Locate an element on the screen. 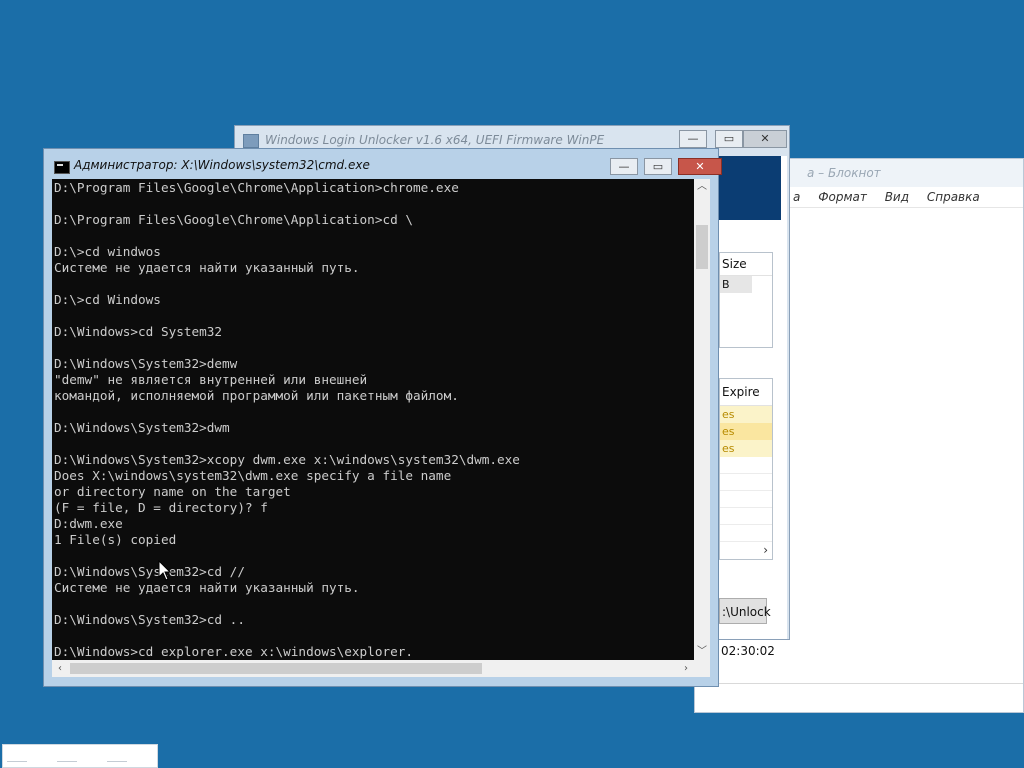  unlock-button: :\Unlock is located at coordinates (745, 611).